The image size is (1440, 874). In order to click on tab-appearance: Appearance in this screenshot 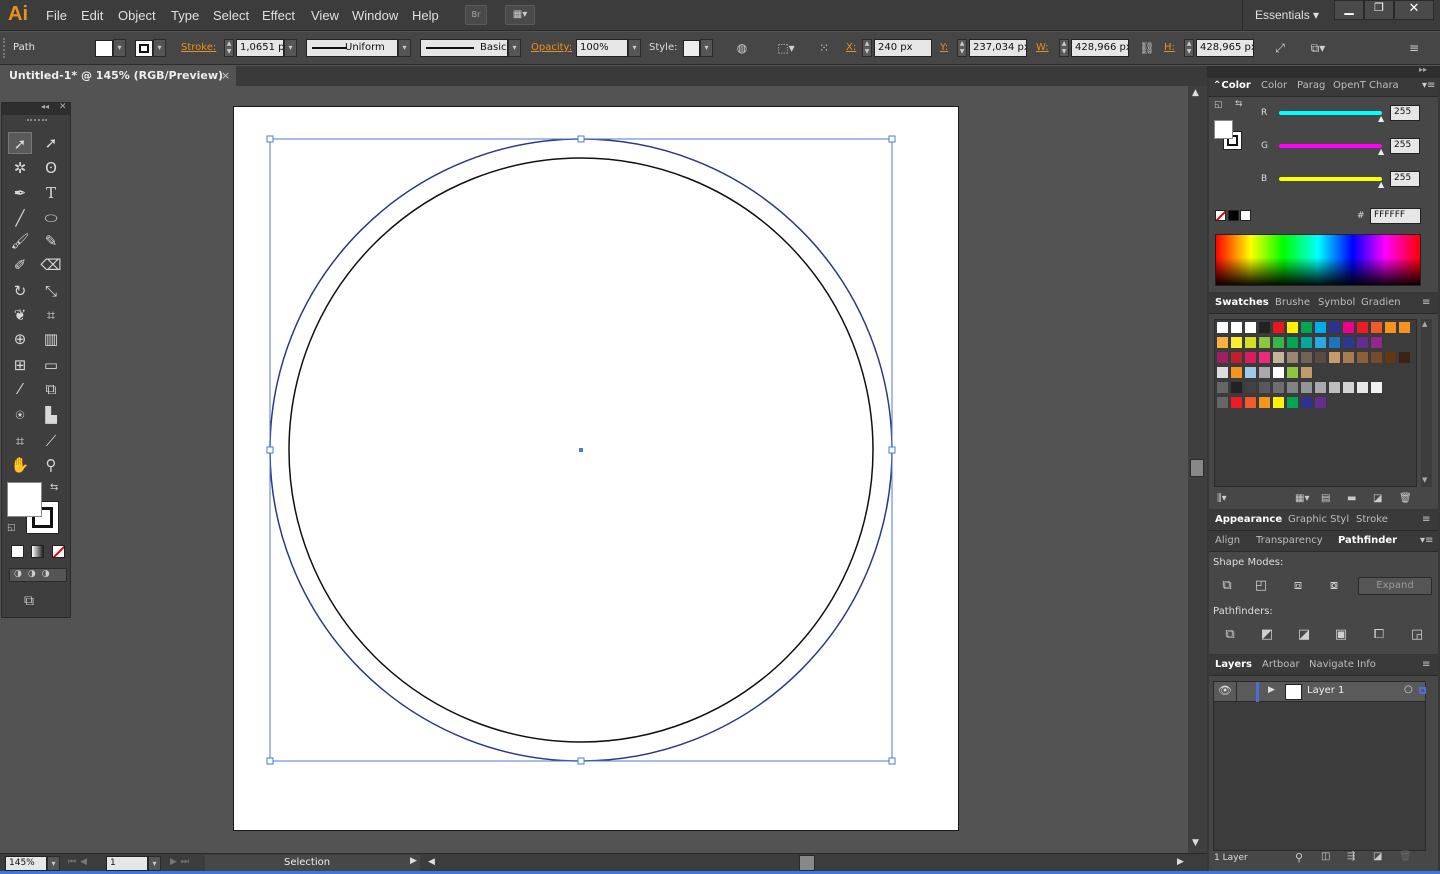, I will do `click(1248, 519)`.